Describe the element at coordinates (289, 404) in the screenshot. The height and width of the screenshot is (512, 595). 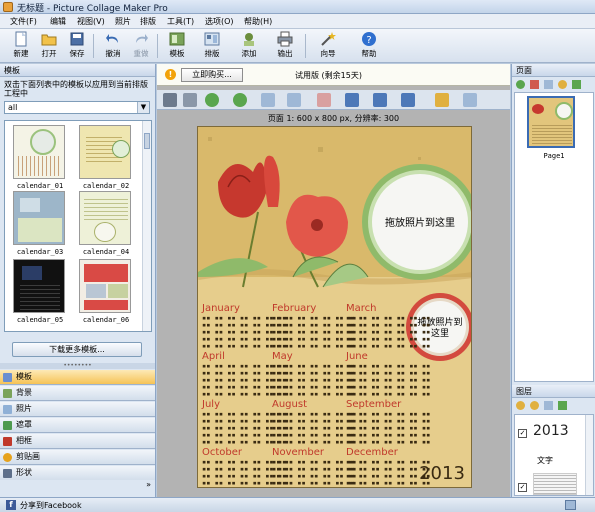
I see `month-label: August` at that location.